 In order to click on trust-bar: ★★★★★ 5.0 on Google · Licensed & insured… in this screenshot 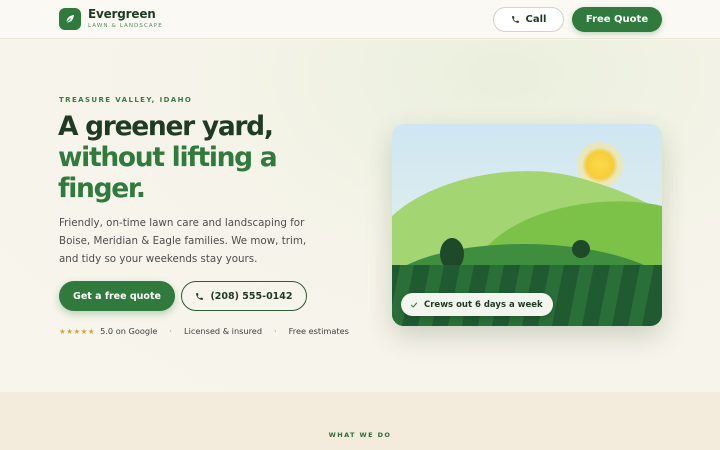, I will do `click(204, 331)`.